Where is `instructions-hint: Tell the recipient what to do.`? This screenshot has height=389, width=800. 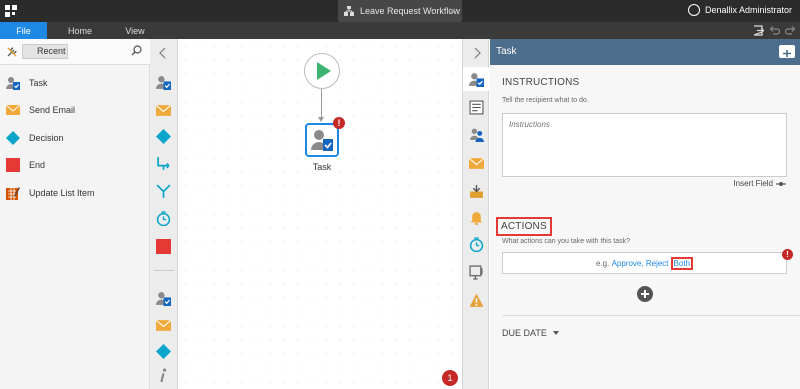 instructions-hint: Tell the recipient what to do. is located at coordinates (545, 100).